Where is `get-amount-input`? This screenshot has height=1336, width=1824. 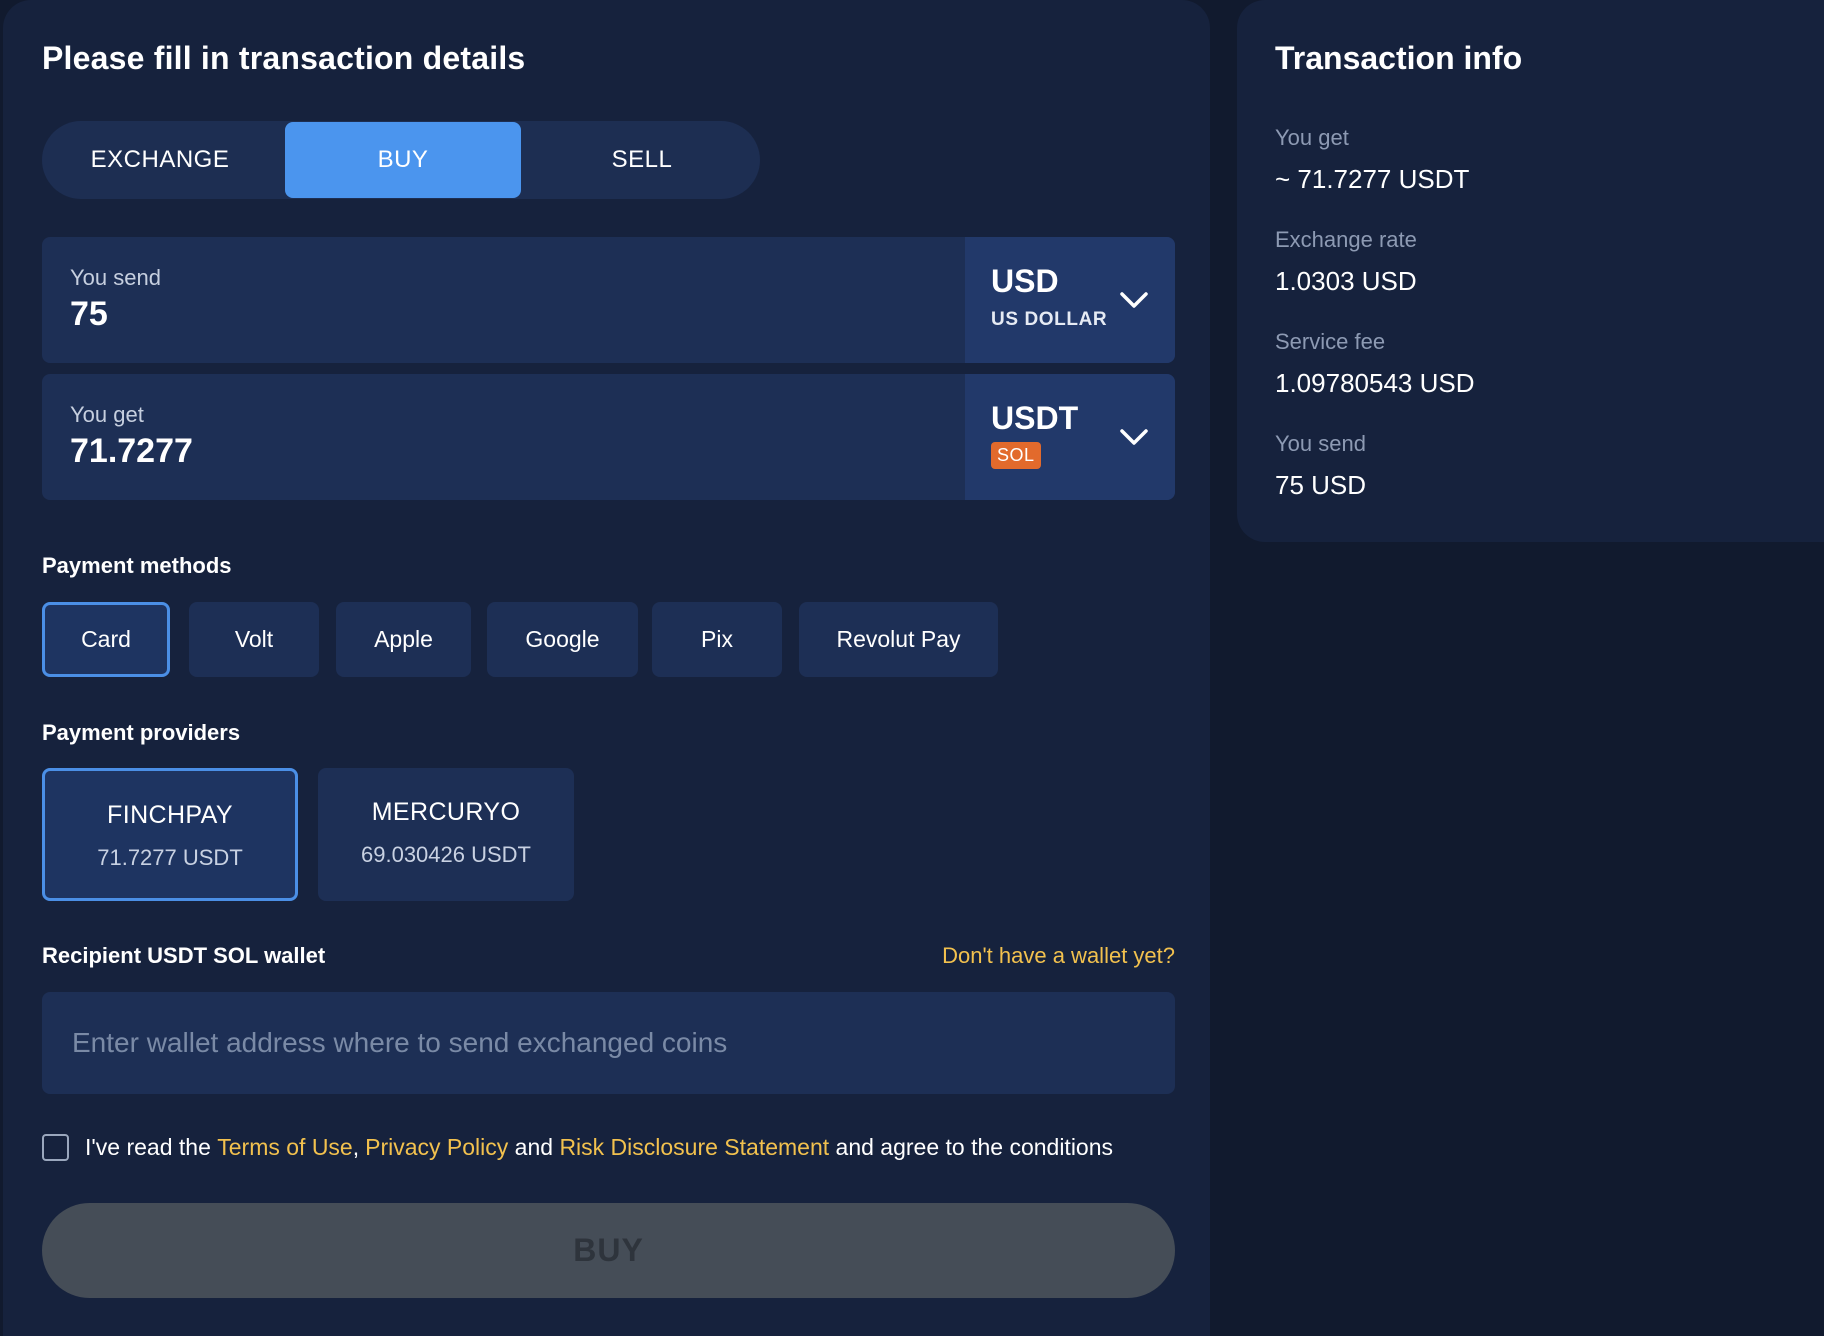 get-amount-input is located at coordinates (495, 451).